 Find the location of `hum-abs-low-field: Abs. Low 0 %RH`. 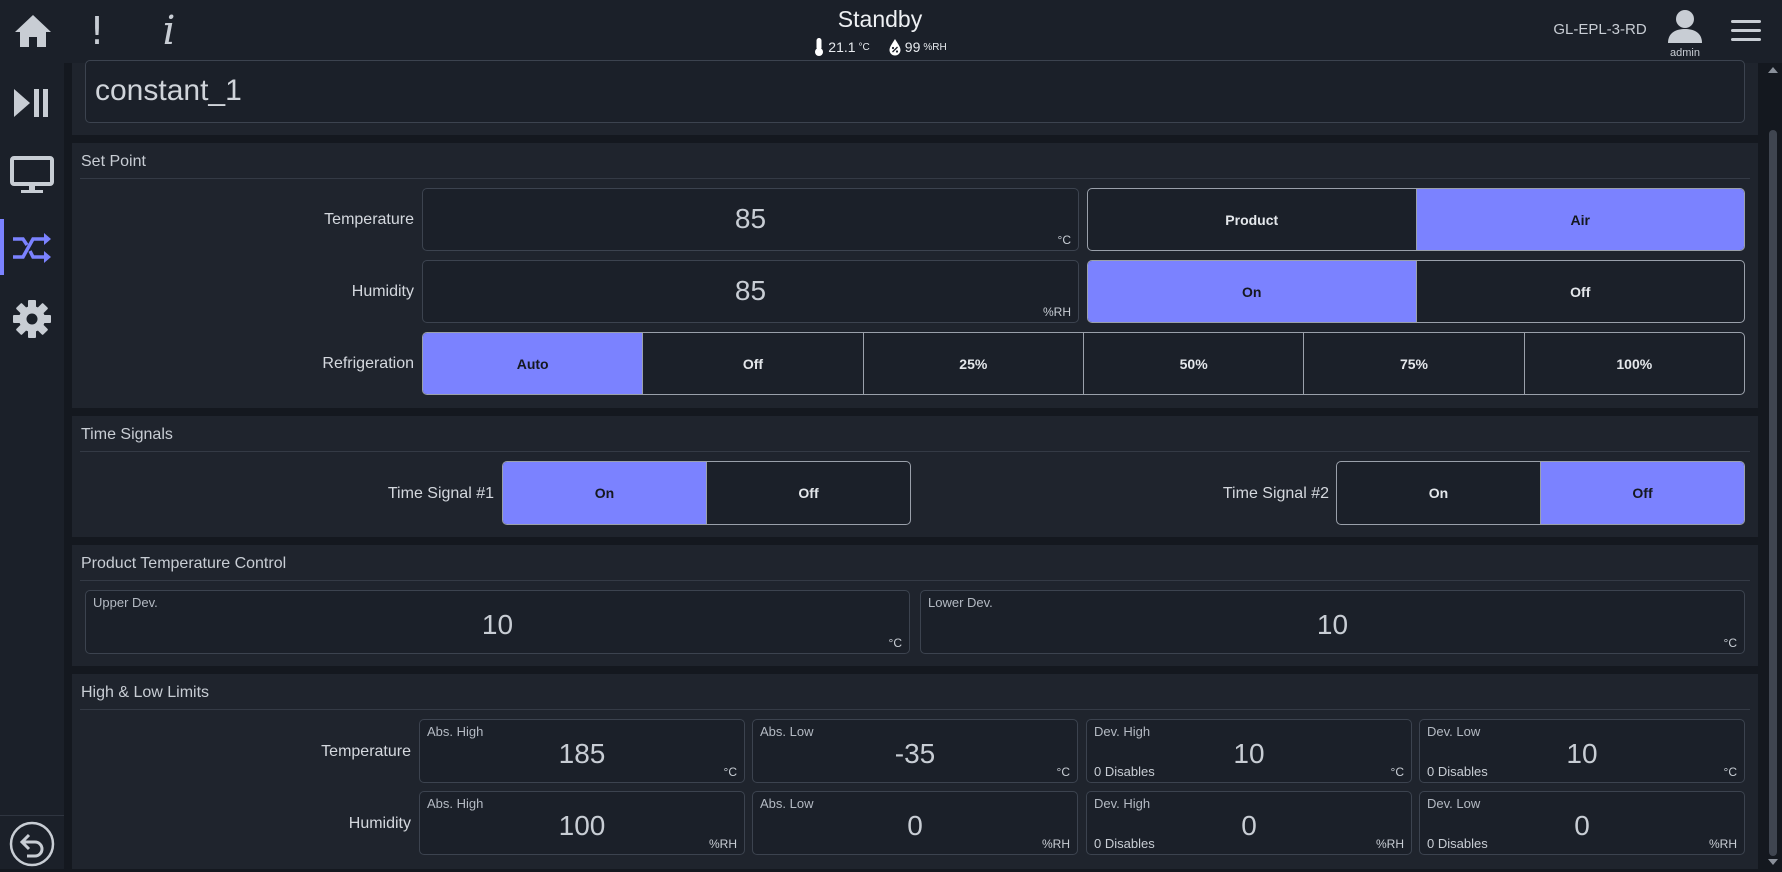

hum-abs-low-field: Abs. Low 0 %RH is located at coordinates (915, 823).